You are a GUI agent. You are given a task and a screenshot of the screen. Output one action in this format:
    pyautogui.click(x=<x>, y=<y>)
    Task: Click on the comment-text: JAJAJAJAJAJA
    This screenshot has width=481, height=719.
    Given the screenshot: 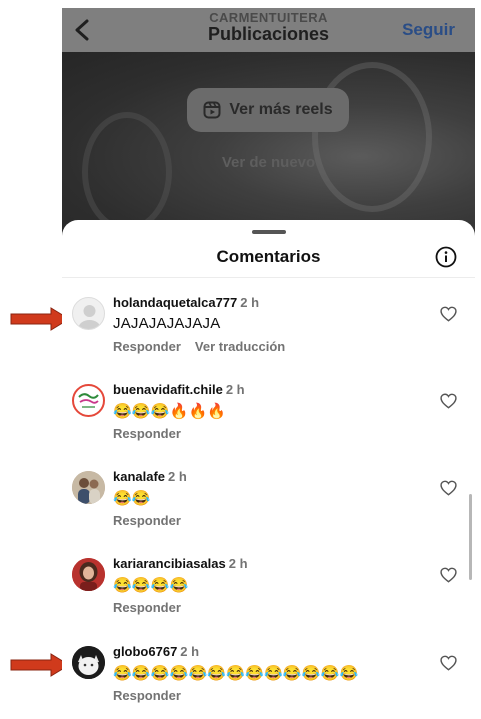 What is the action you would take?
    pyautogui.click(x=167, y=323)
    